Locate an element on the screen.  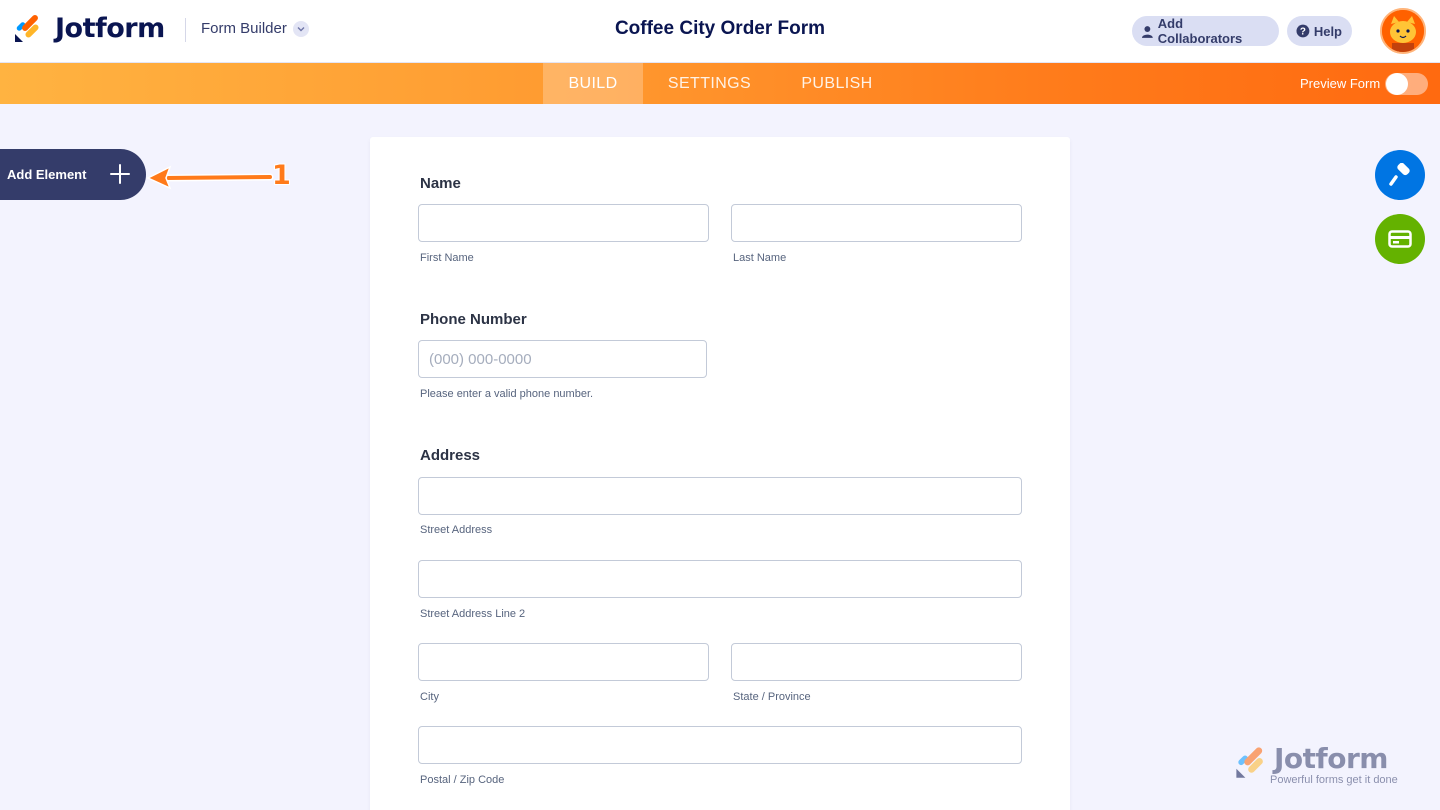
user-icon is located at coordinates (1147, 31).